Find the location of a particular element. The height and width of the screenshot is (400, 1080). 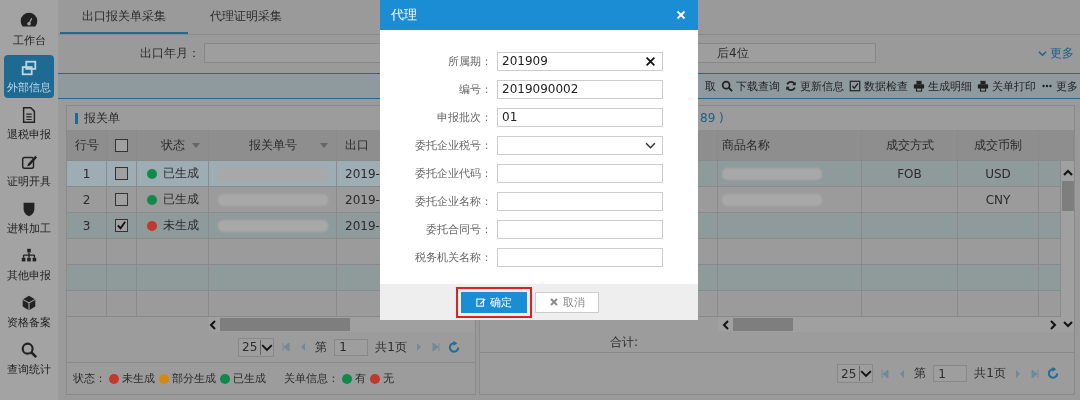

sidebar-item: 外部信息 is located at coordinates (29, 76).